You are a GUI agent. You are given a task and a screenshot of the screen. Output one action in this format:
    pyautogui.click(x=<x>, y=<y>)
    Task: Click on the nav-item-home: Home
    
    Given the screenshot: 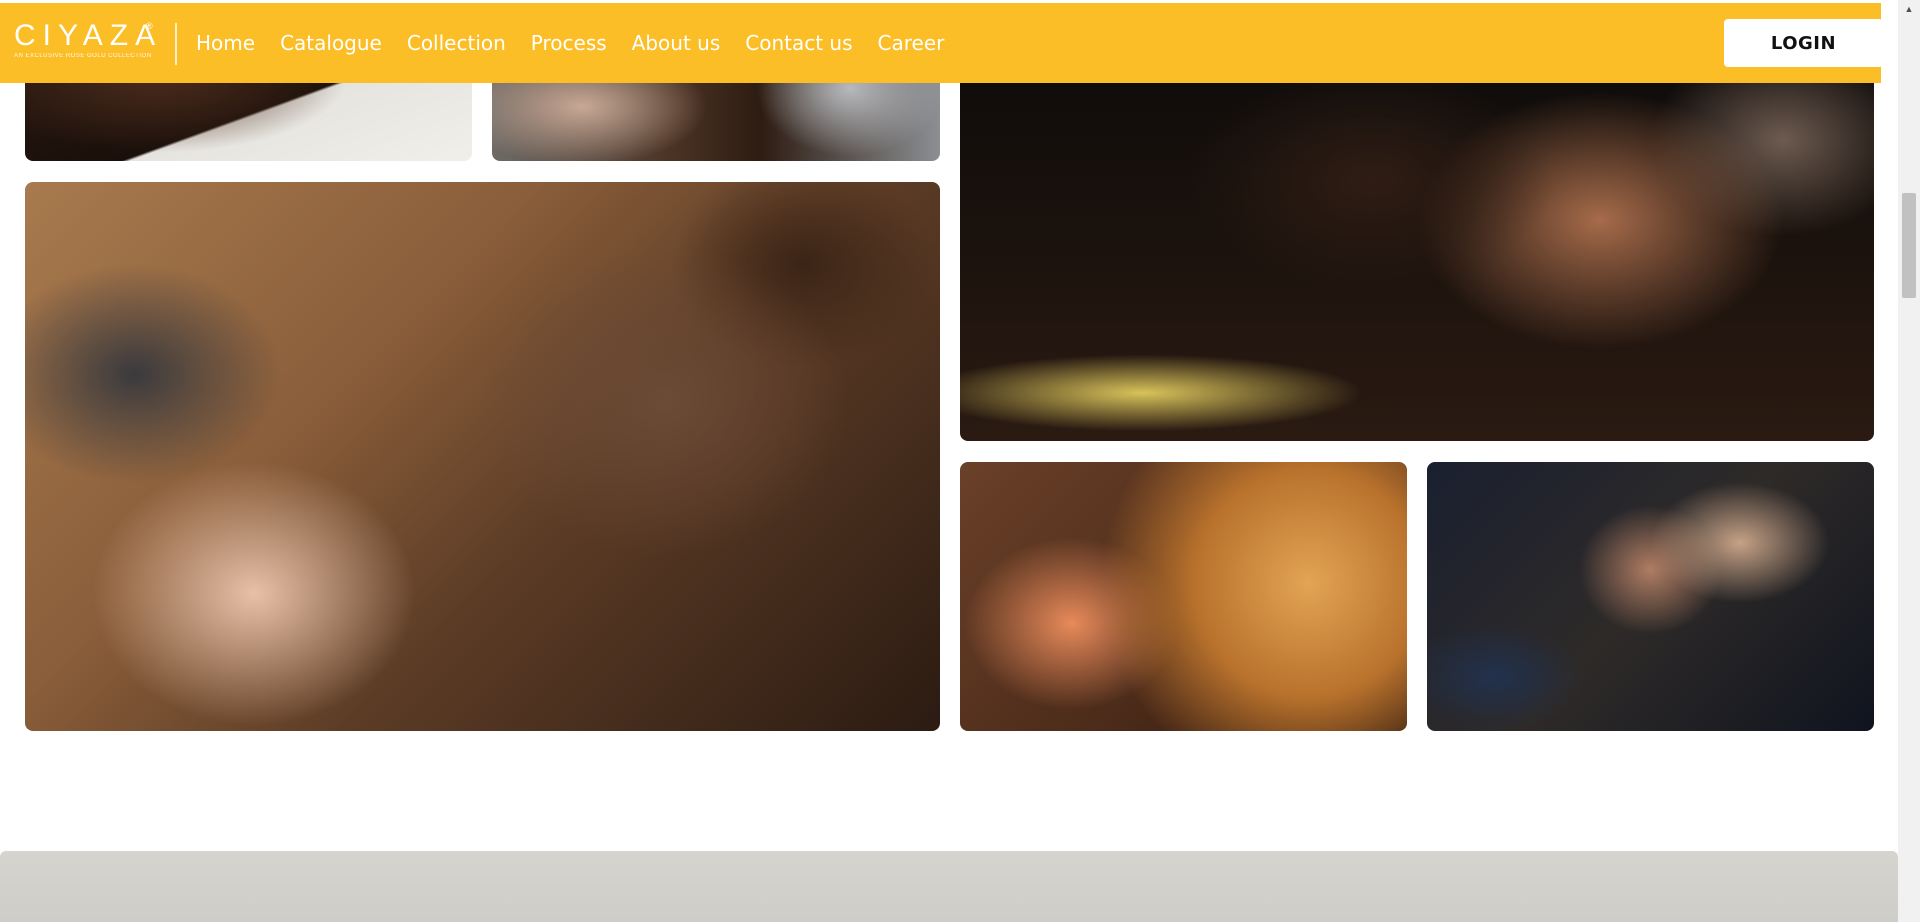 What is the action you would take?
    pyautogui.click(x=225, y=43)
    